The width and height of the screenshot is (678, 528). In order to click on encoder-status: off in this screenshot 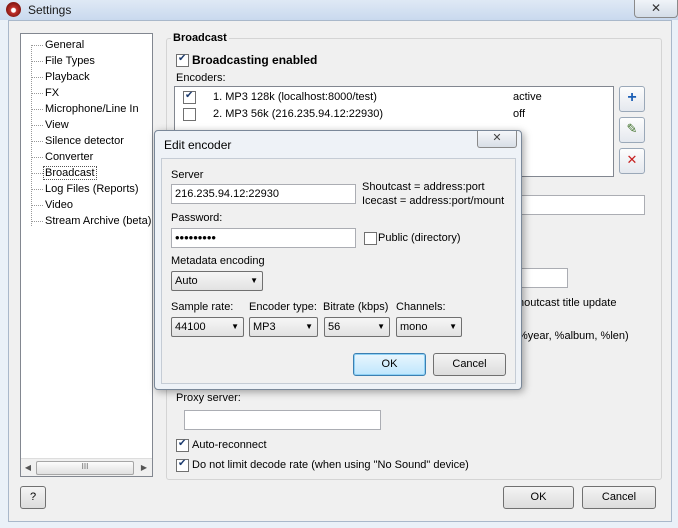, I will do `click(519, 114)`.